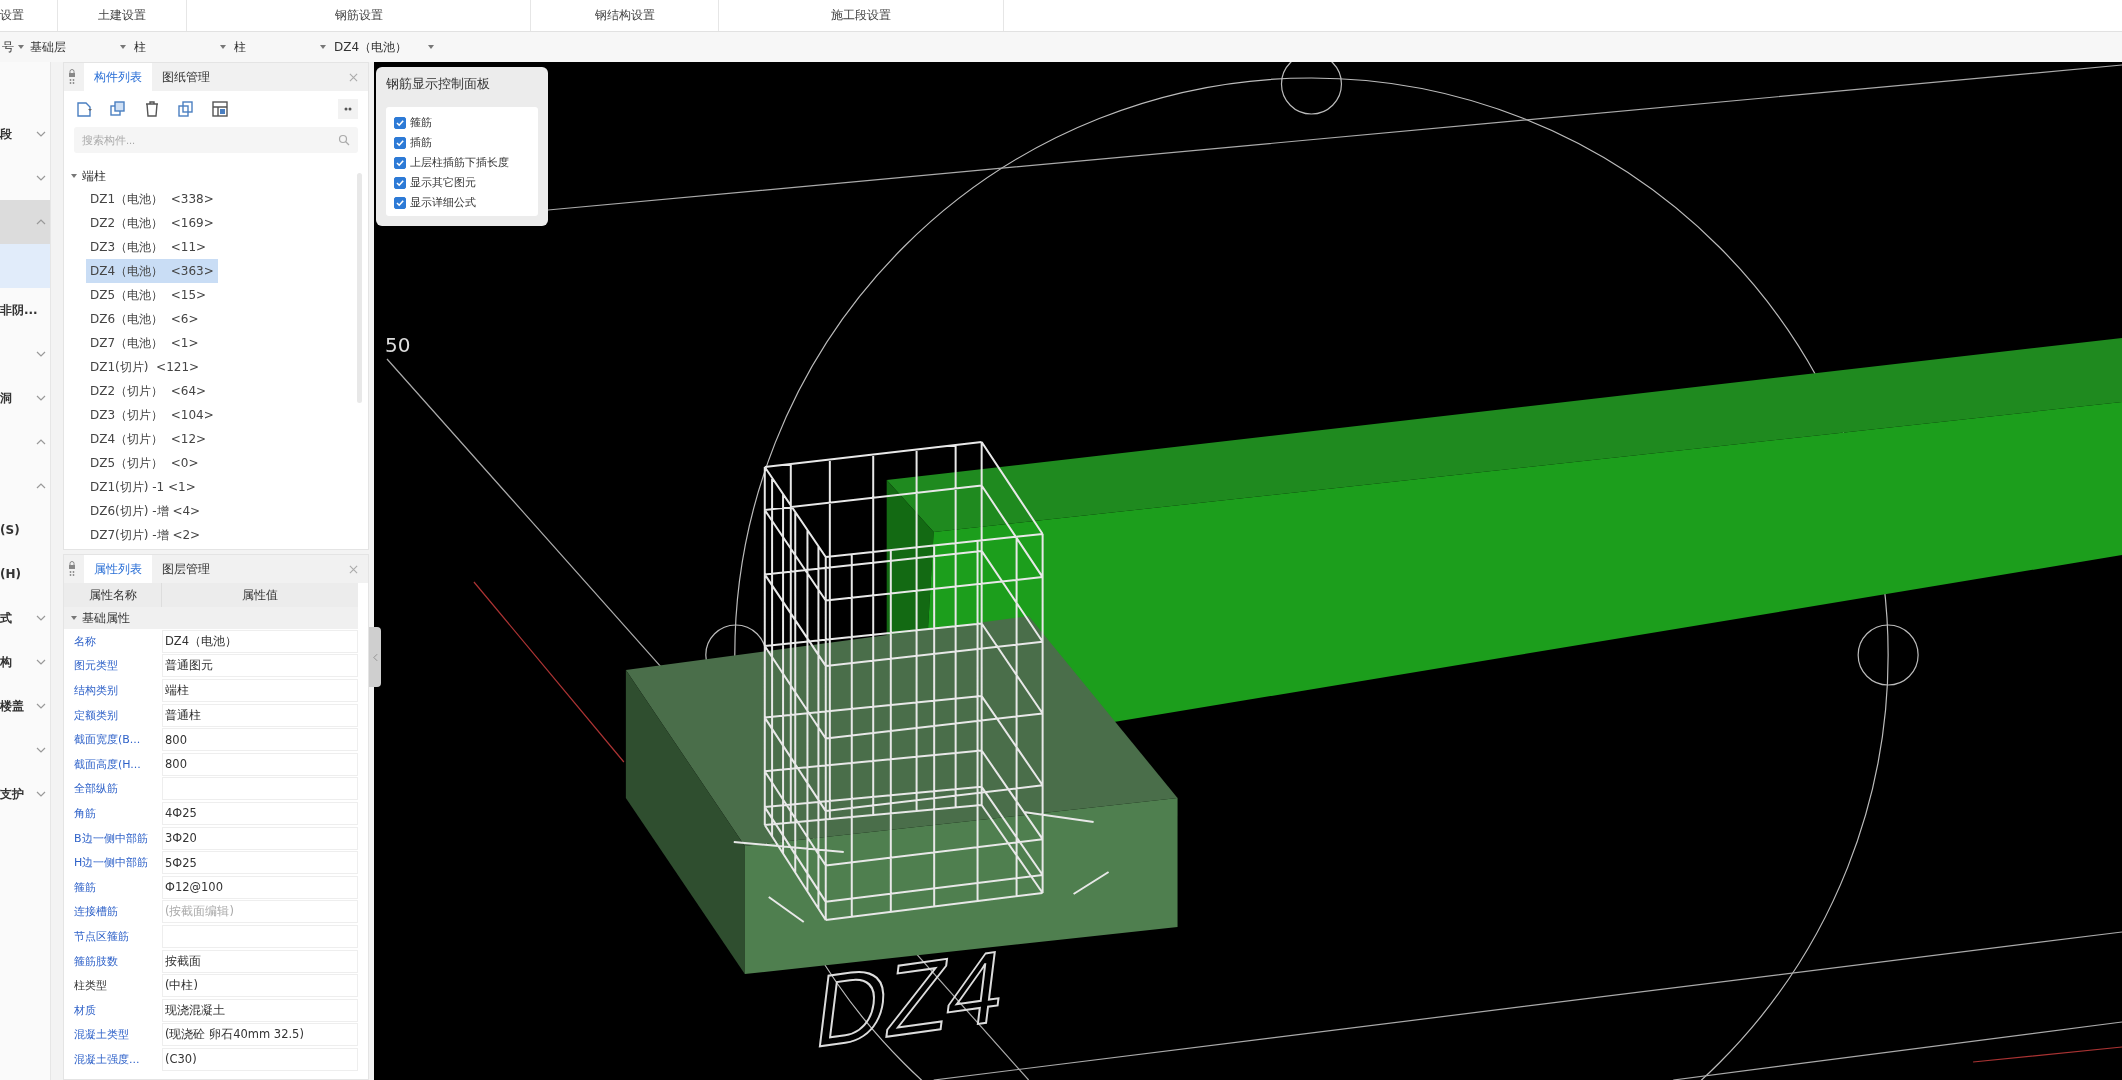 The height and width of the screenshot is (1080, 2122). I want to click on property-name: H边一侧中部筋, so click(111, 863).